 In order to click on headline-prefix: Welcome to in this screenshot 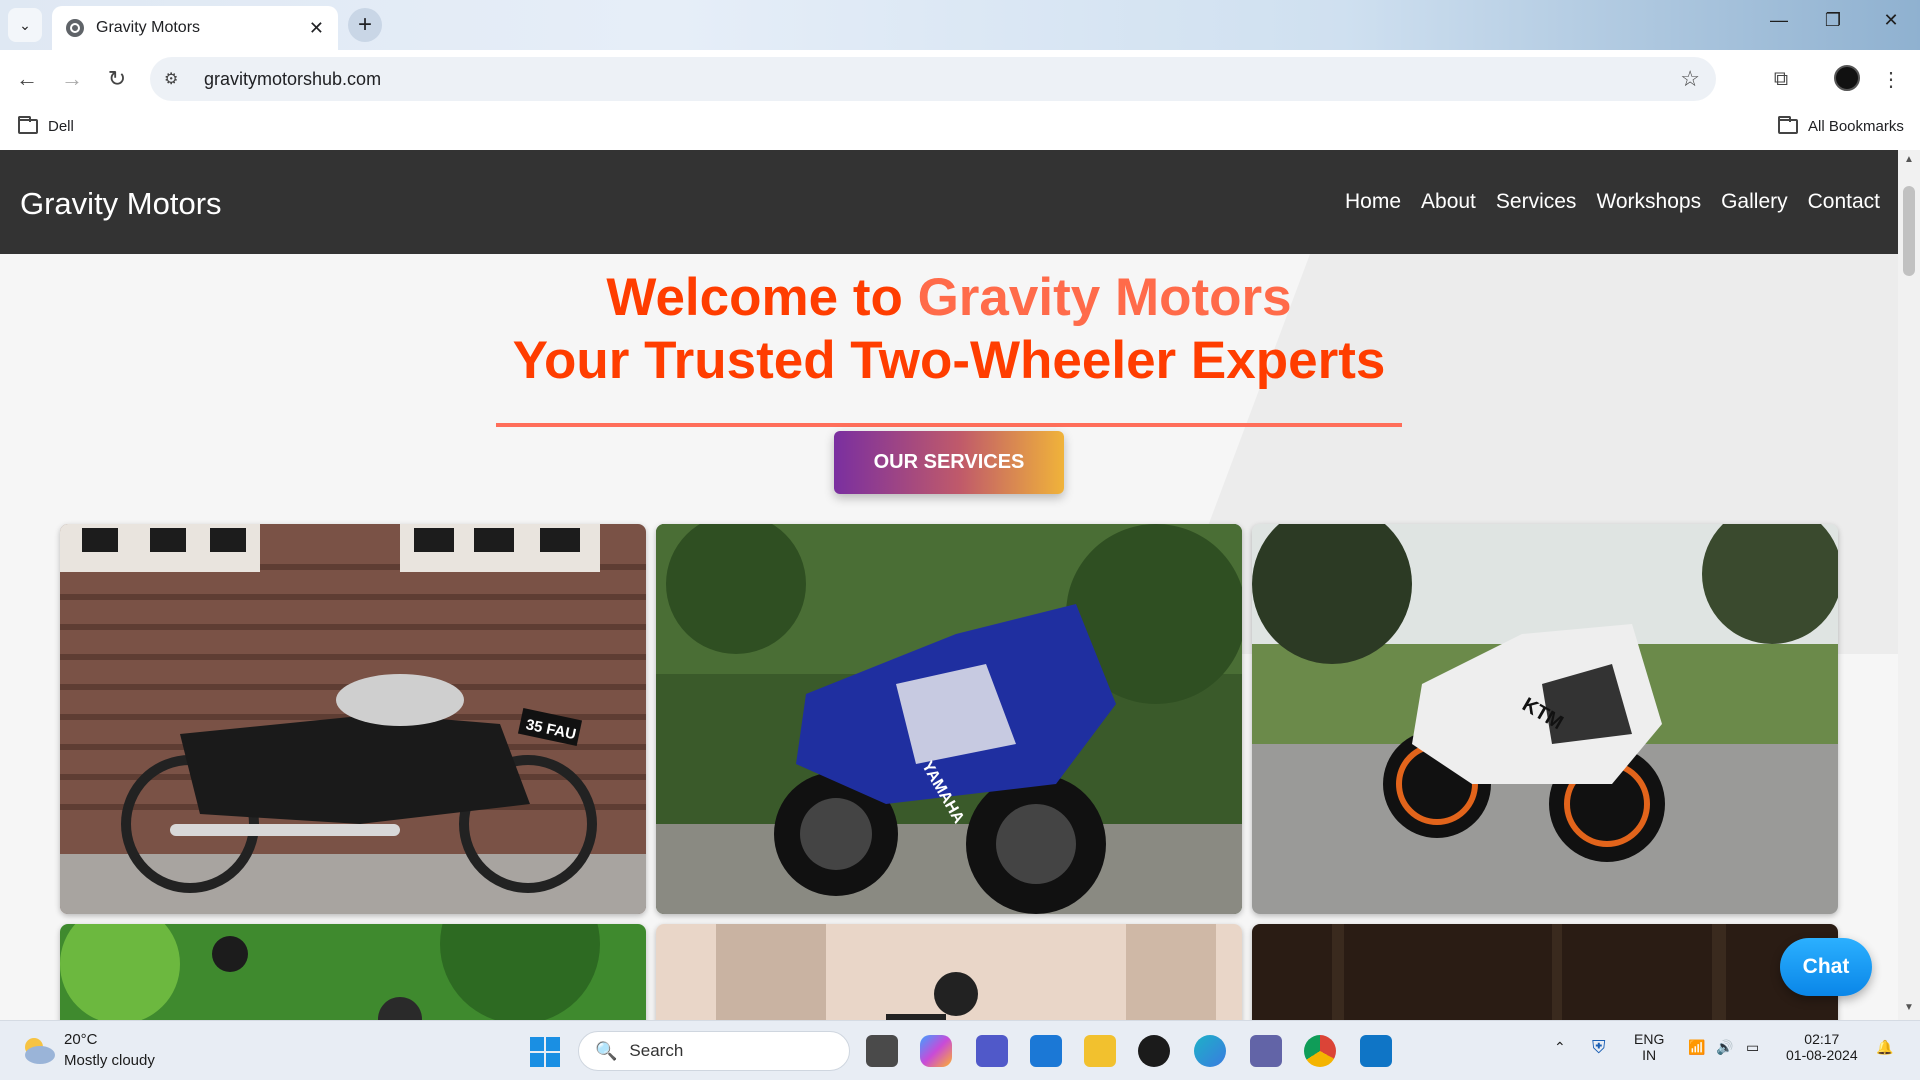, I will do `click(762, 297)`.